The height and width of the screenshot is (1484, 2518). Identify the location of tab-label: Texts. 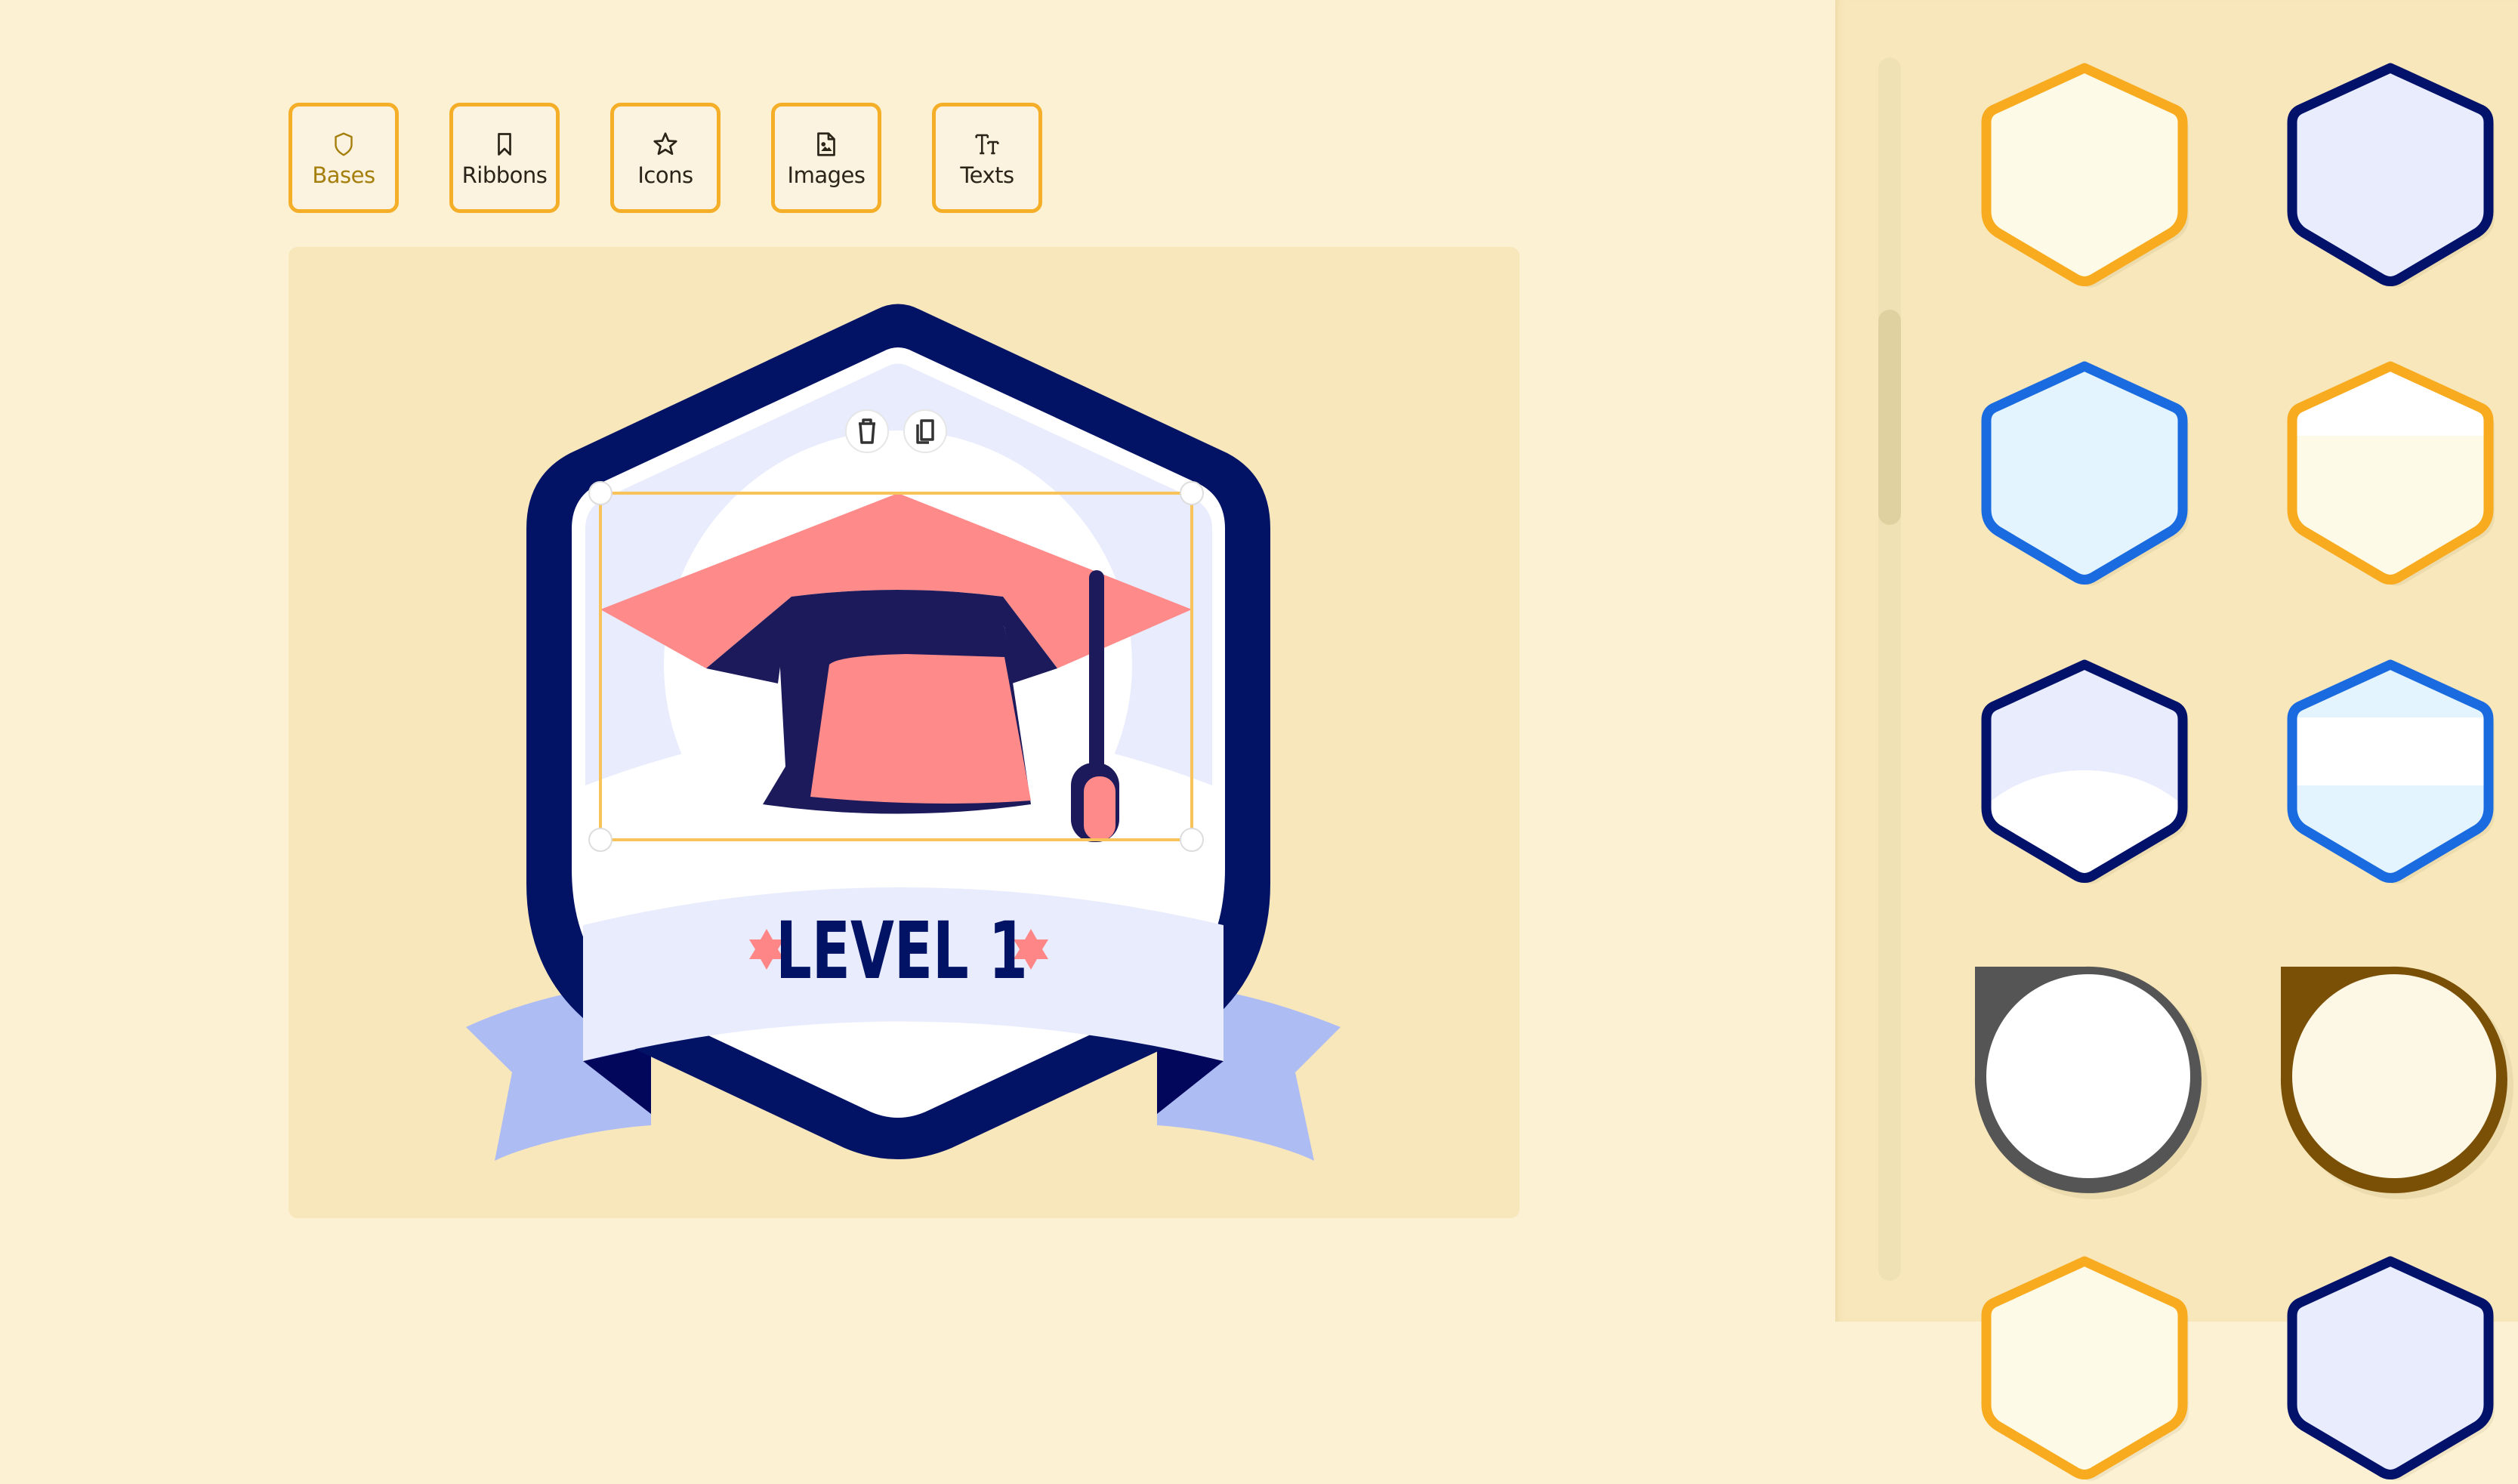
(987, 175).